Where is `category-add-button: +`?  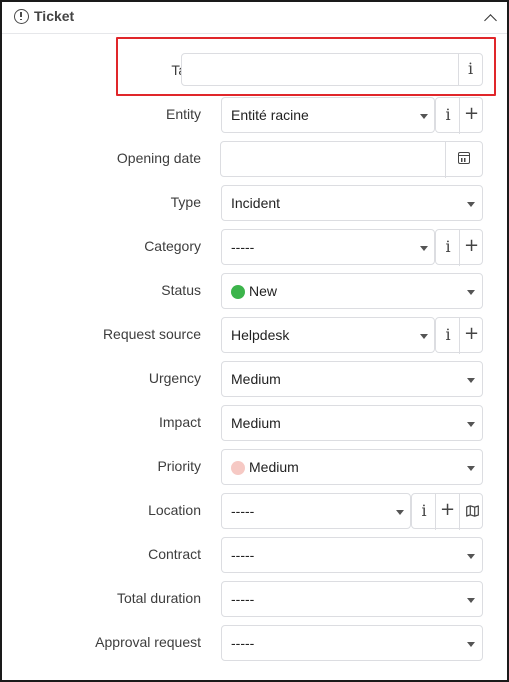
category-add-button: + is located at coordinates (471, 248).